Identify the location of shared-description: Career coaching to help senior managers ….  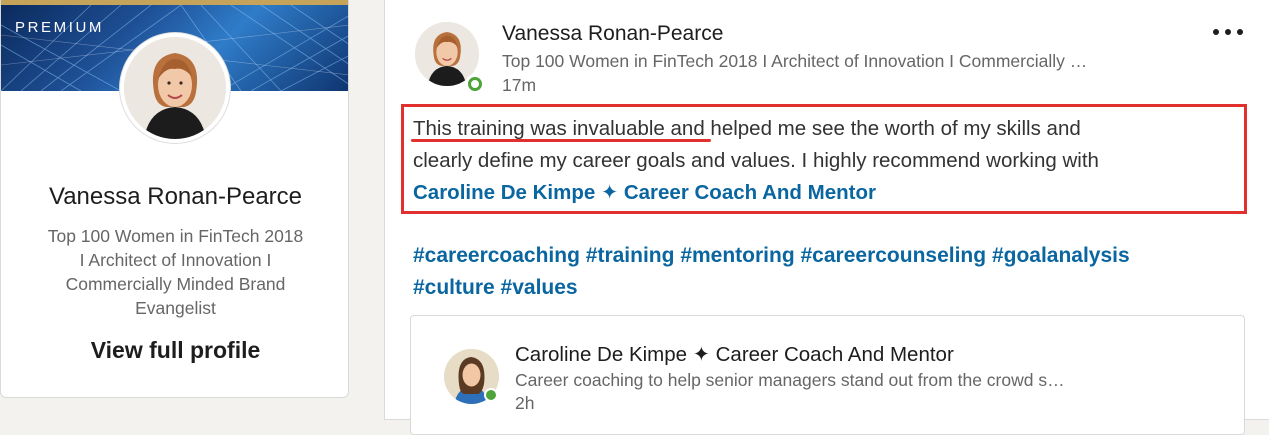
(790, 380).